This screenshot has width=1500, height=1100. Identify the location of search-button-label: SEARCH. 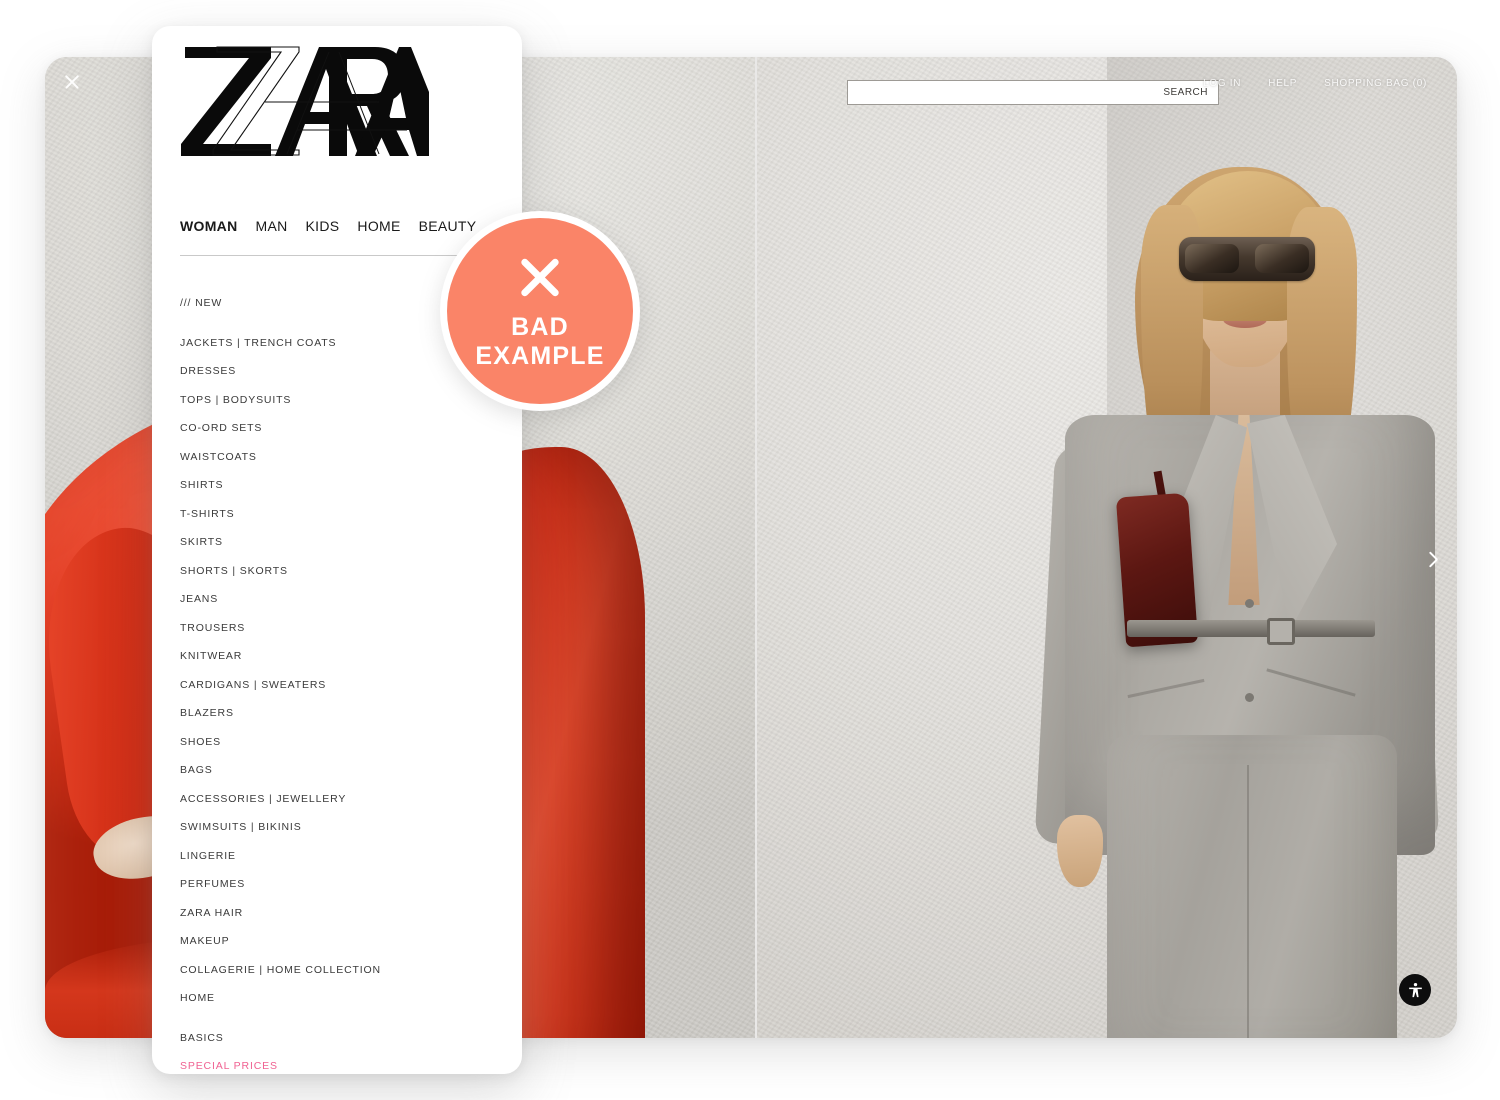
(1185, 92).